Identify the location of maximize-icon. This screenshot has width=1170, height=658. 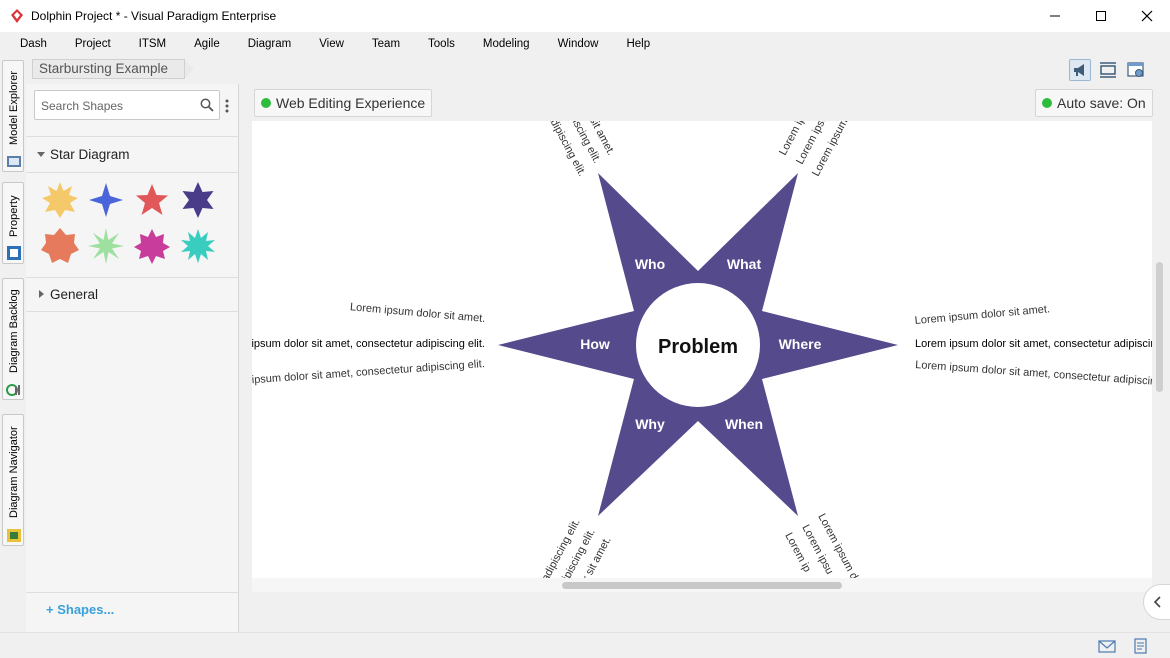
(1101, 16).